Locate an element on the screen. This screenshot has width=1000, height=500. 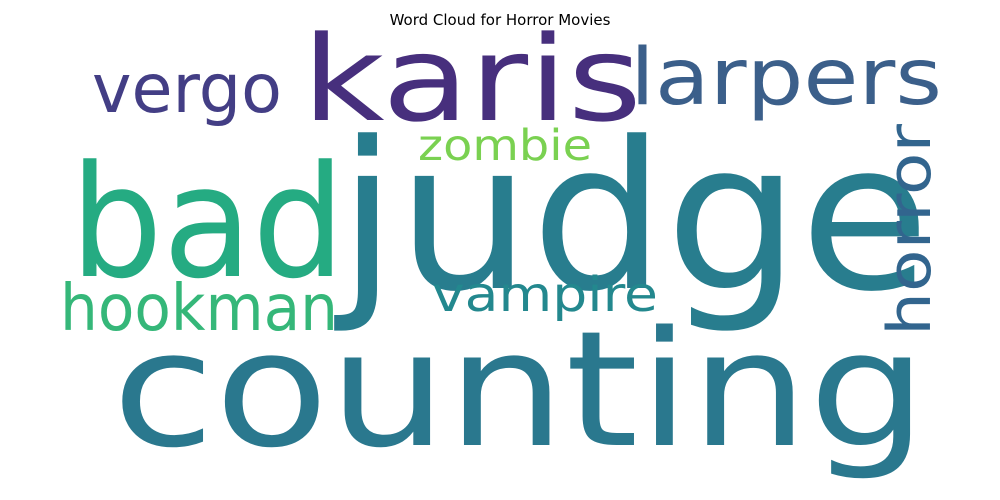
word-vampire: vampire is located at coordinates (545, 295).